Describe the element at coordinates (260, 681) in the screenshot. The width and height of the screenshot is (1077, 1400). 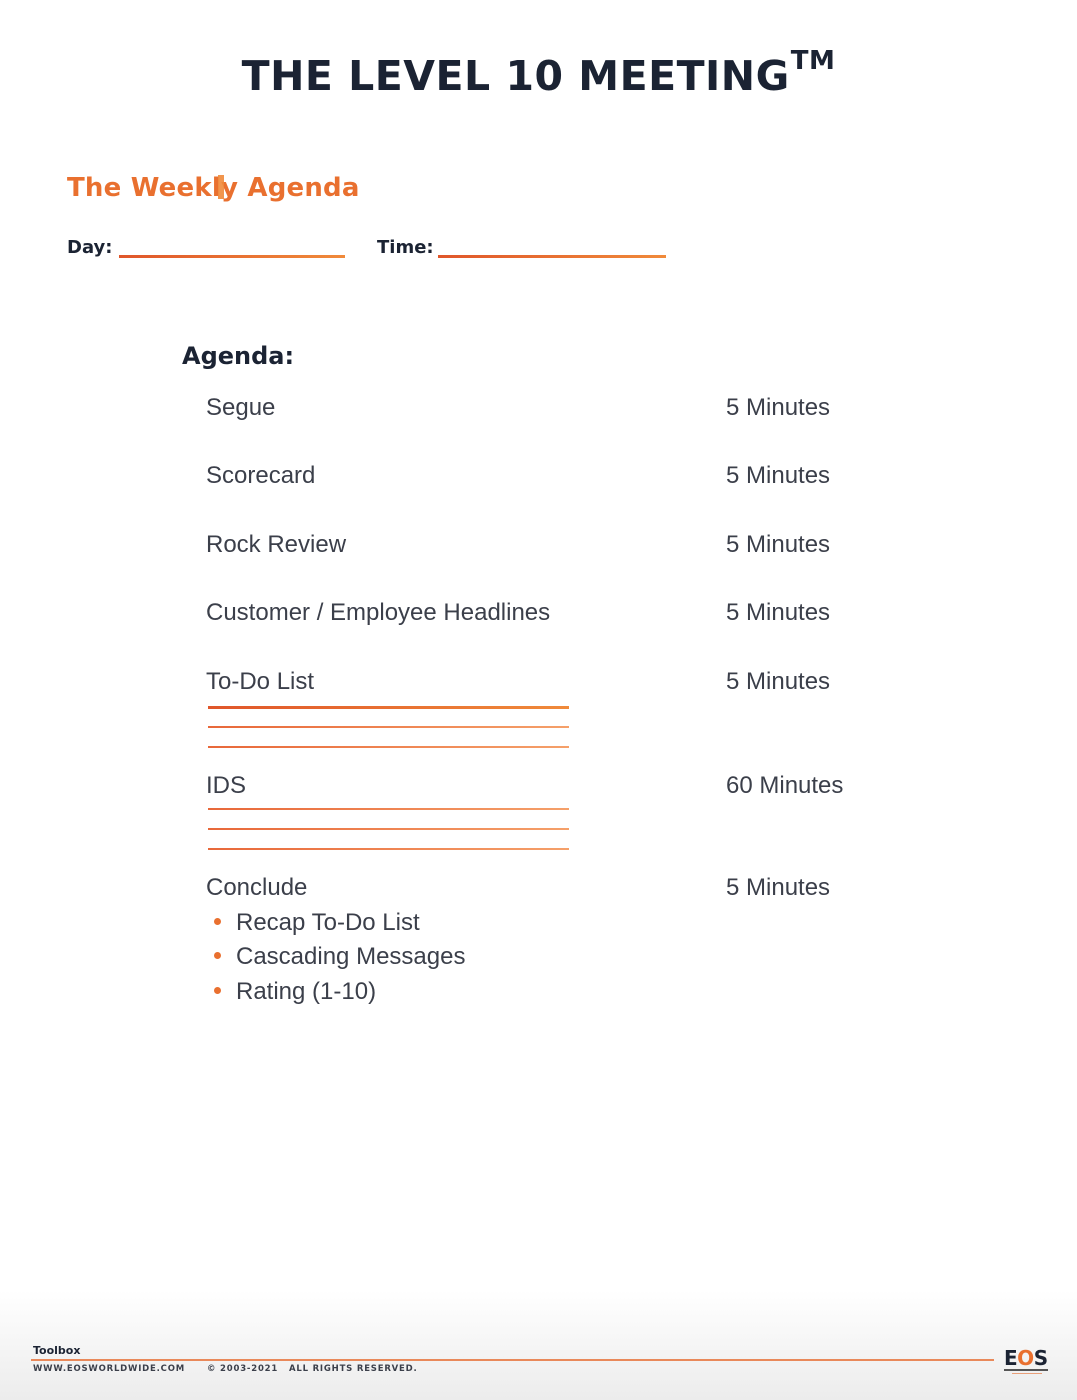
I see `agenda-item-todo-list: To-Do List` at that location.